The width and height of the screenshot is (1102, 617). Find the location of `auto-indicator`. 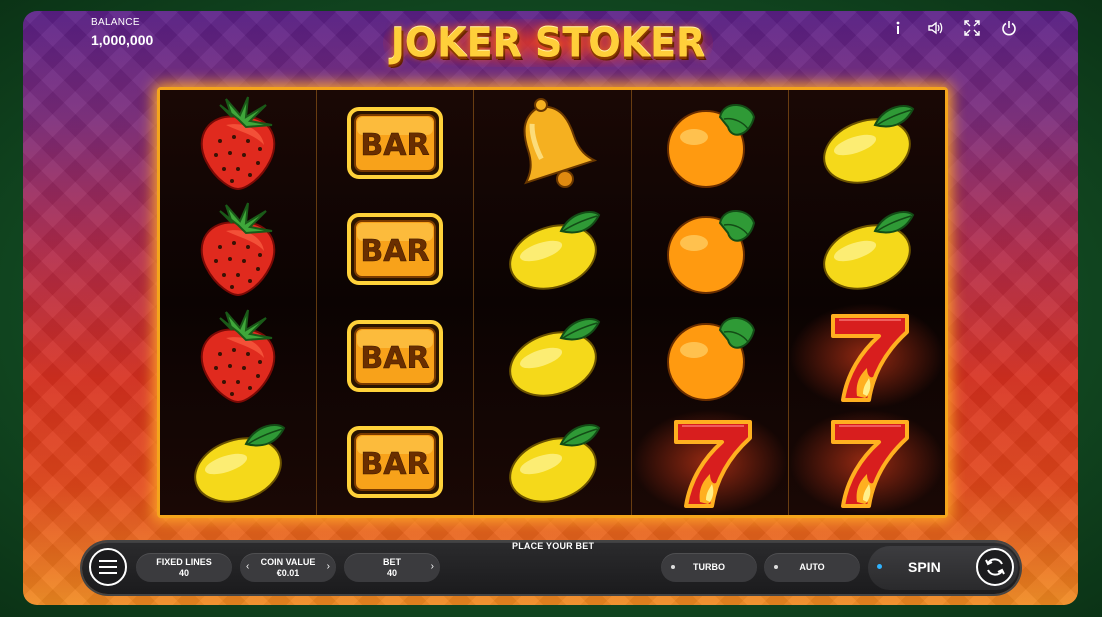

auto-indicator is located at coordinates (776, 567).